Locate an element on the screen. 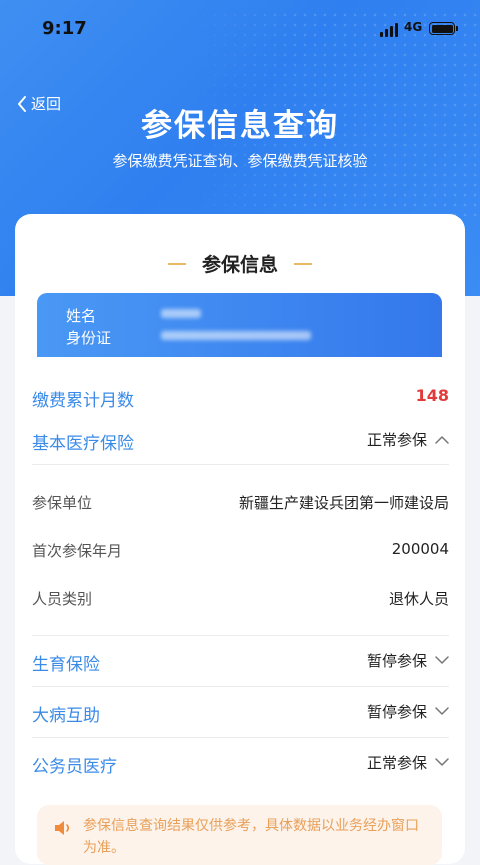  detail-value: 退休人员 is located at coordinates (418, 599).